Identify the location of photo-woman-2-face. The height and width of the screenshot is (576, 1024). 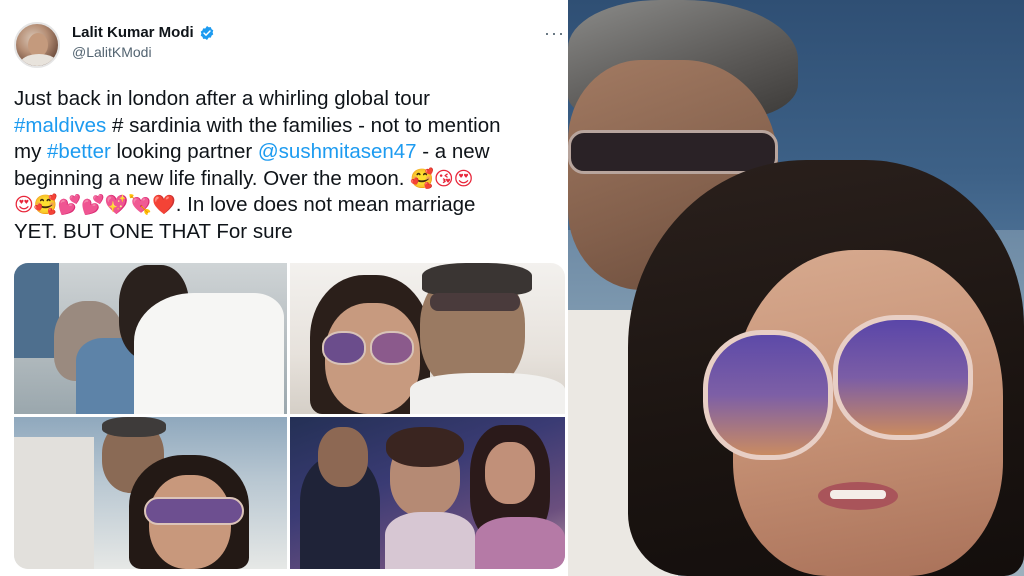
(510, 473).